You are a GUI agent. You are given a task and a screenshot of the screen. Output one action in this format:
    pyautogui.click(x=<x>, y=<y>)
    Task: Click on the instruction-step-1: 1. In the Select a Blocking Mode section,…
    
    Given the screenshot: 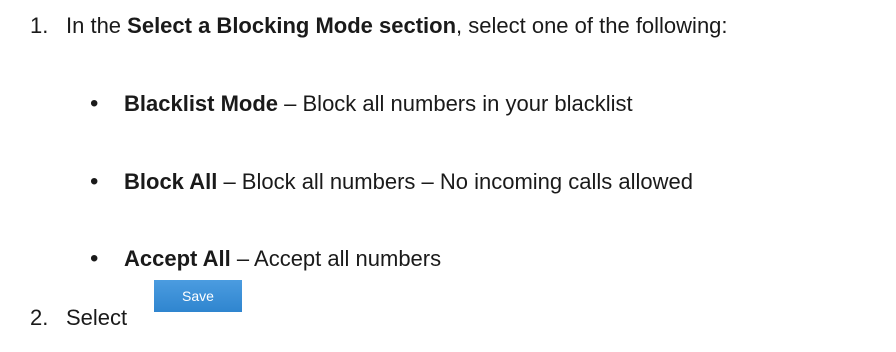 What is the action you would take?
    pyautogui.click(x=379, y=26)
    